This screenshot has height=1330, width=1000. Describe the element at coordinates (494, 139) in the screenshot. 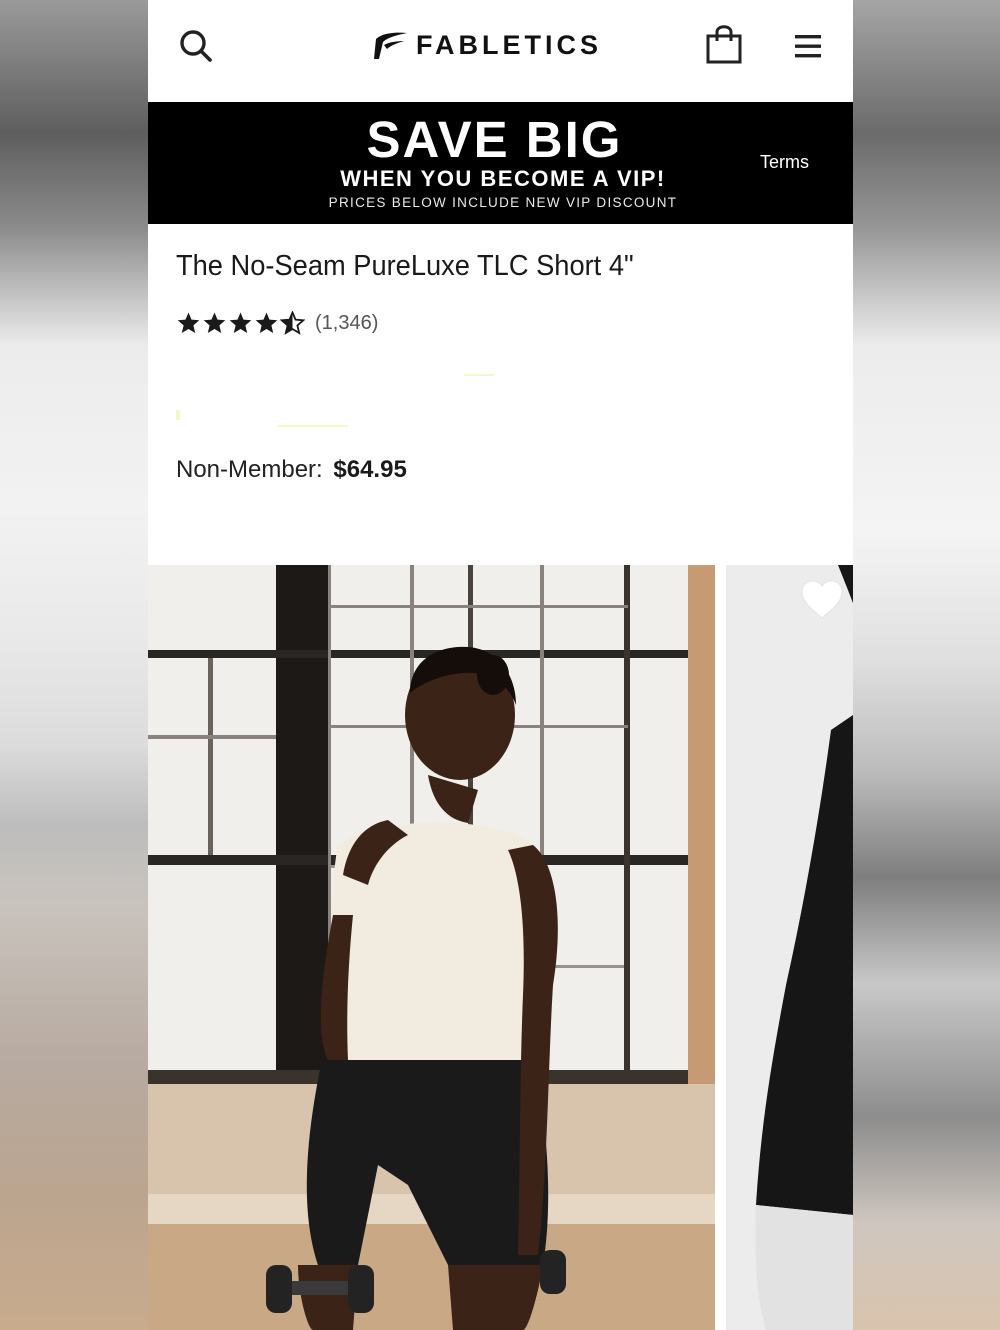

I see `promo-headline: SAVE BIG` at that location.